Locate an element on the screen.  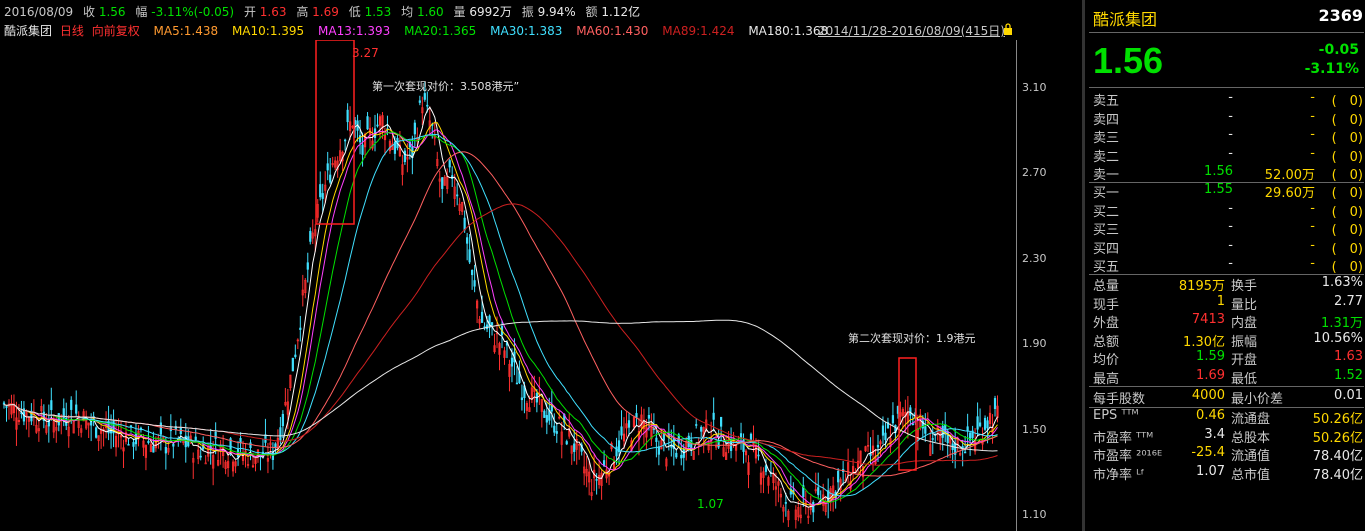
stat-row: 市盈率 ²⁰¹⁶ᴱ -25.4 流通值 78.40亿 is located at coordinates (1228, 454).